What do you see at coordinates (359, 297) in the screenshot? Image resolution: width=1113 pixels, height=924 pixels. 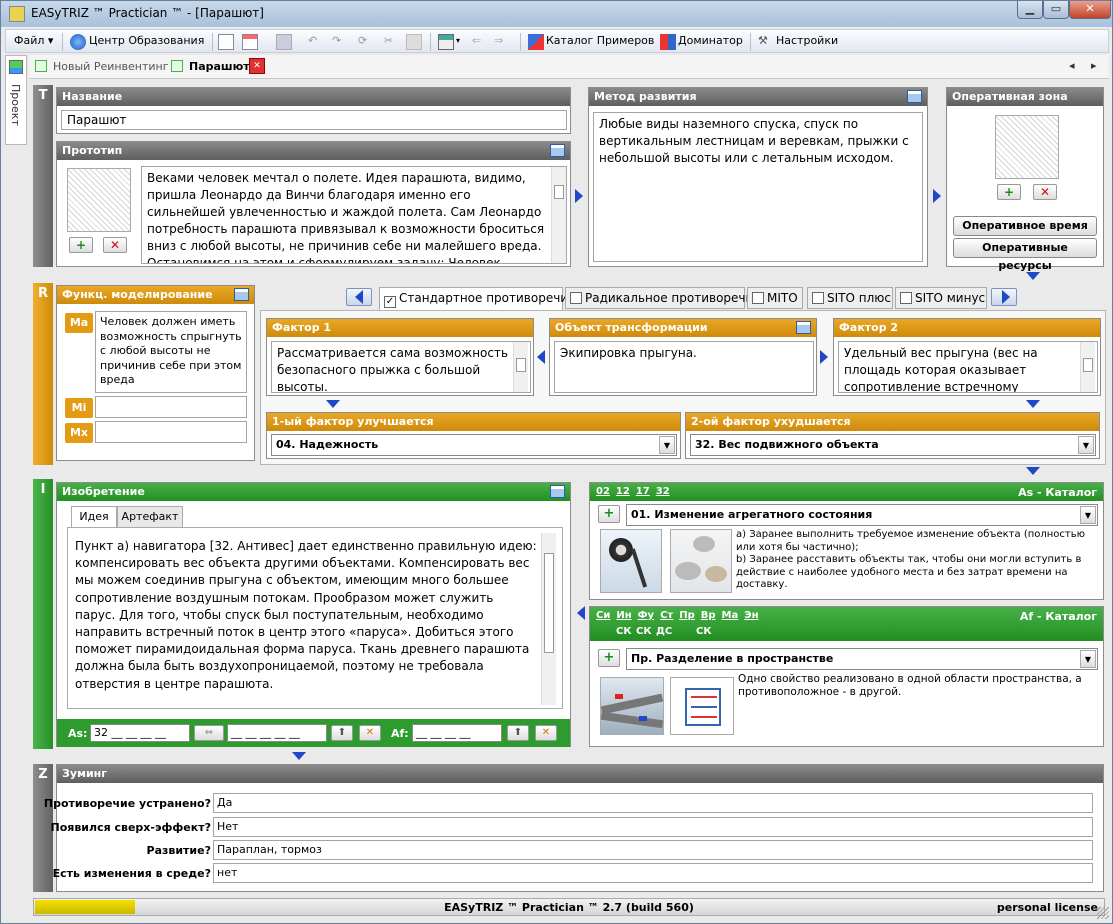 I see `tabs-prev-button` at bounding box center [359, 297].